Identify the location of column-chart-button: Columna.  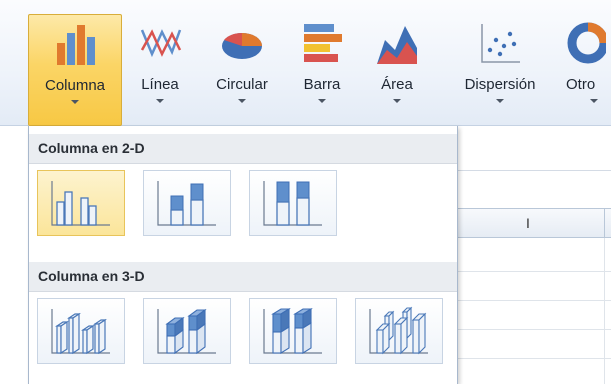
(75, 70).